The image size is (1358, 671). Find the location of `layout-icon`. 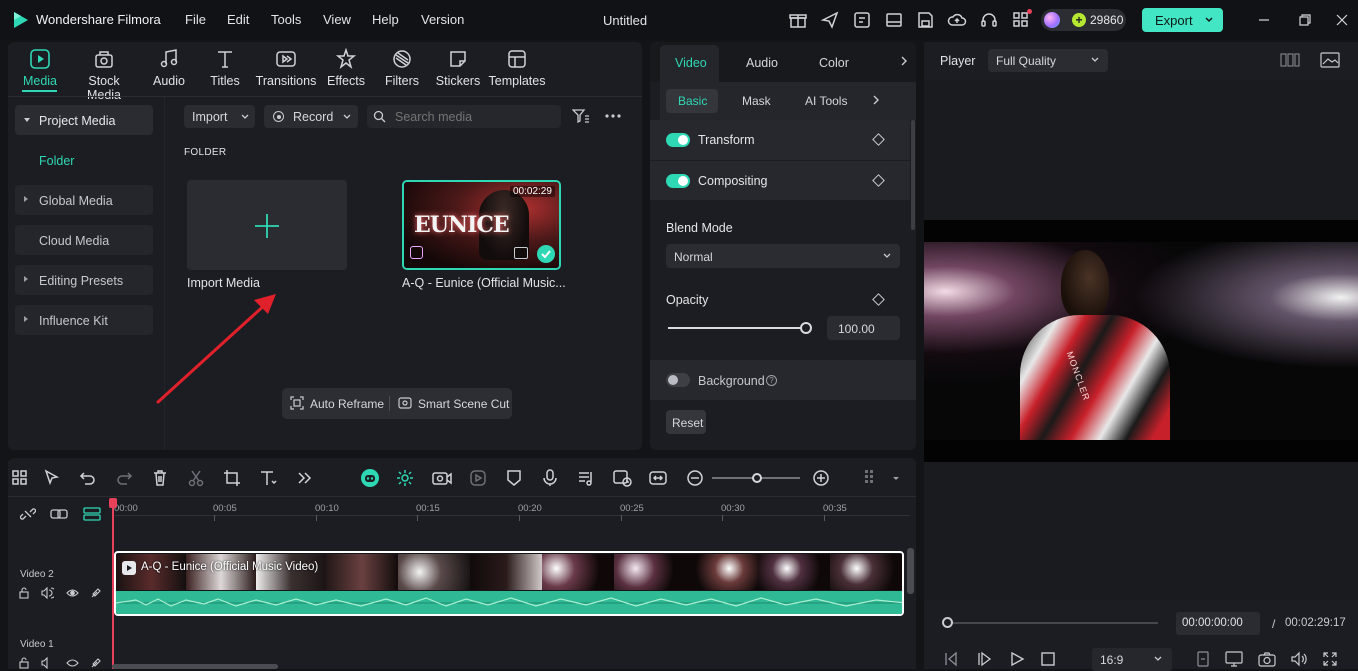

layout-icon is located at coordinates (894, 20).